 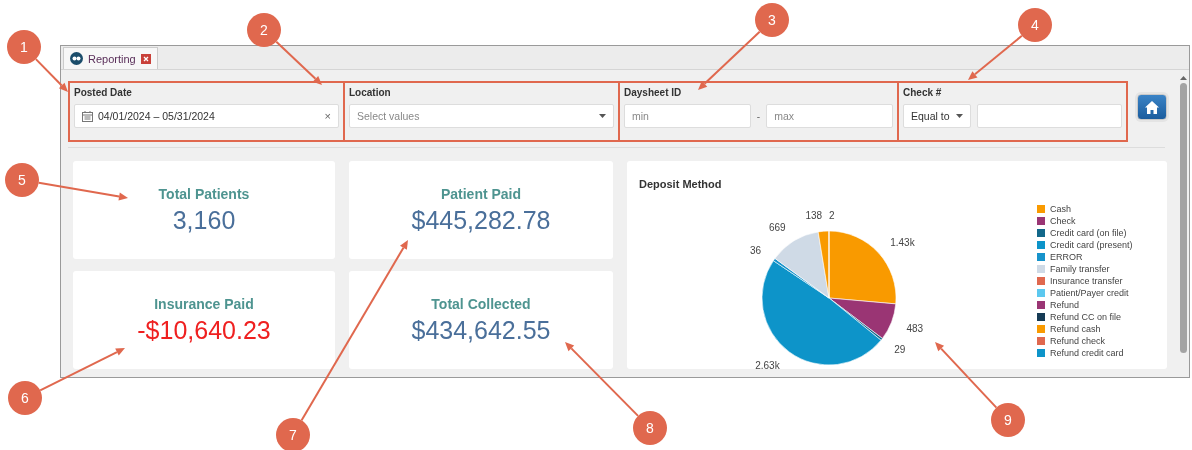 I want to click on filter-label: Daysheet ID, so click(x=653, y=92).